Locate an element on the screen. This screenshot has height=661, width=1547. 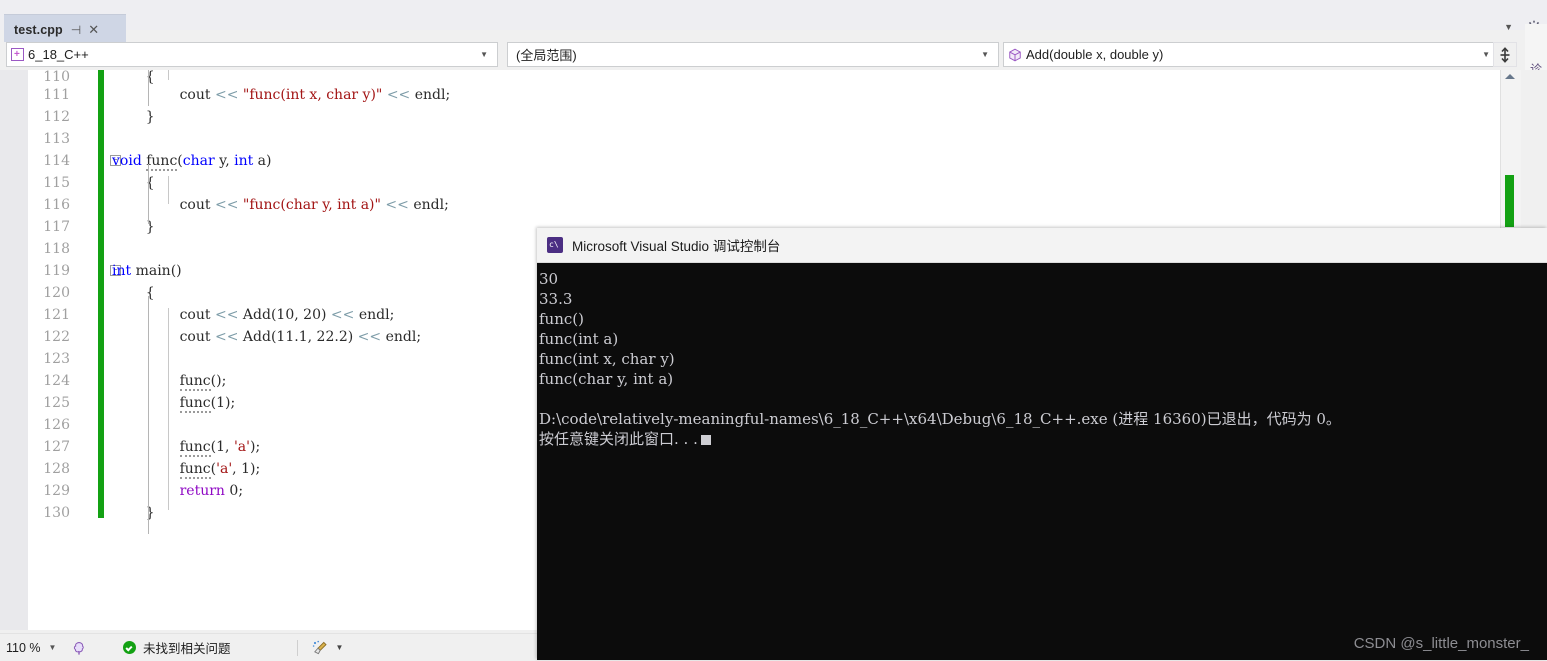
code-cleanup-icon is located at coordinates (320, 648).